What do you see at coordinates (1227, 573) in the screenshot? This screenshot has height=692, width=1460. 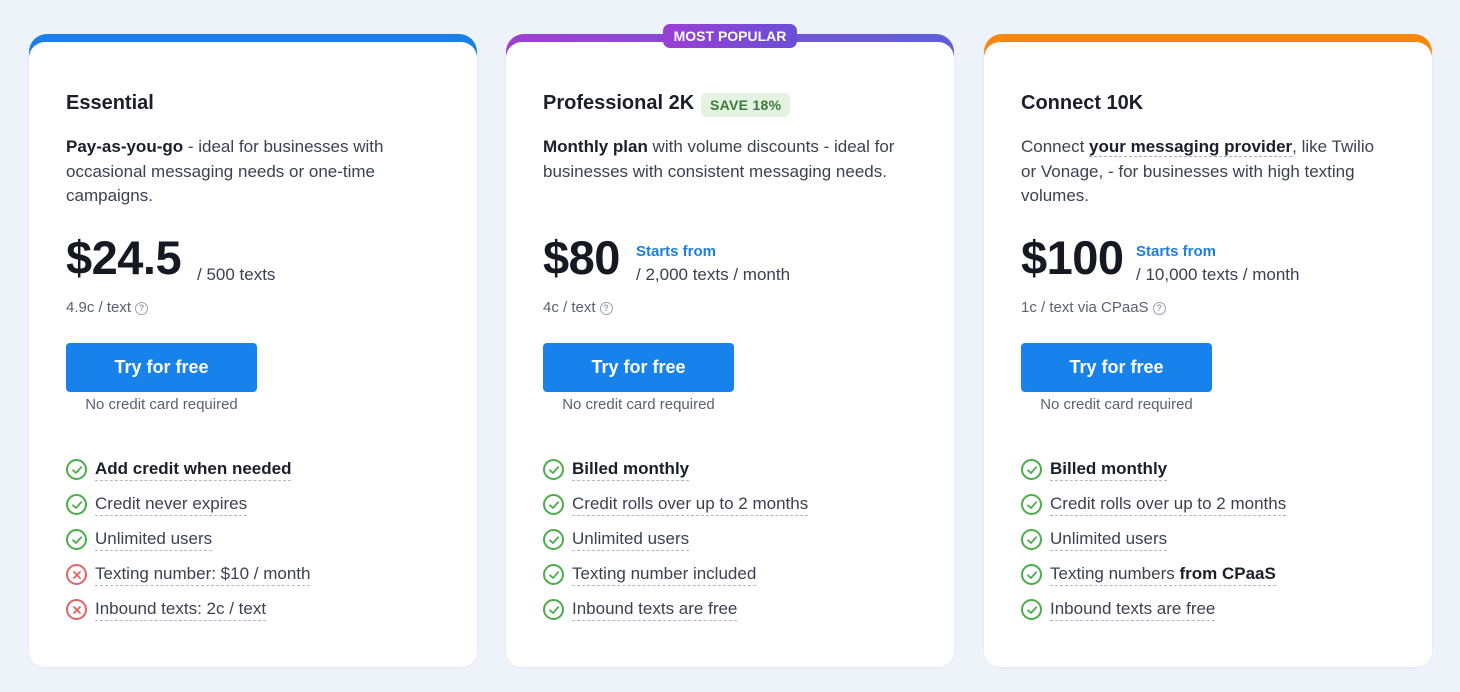 I see `feature-text-bold: from CPaaS` at bounding box center [1227, 573].